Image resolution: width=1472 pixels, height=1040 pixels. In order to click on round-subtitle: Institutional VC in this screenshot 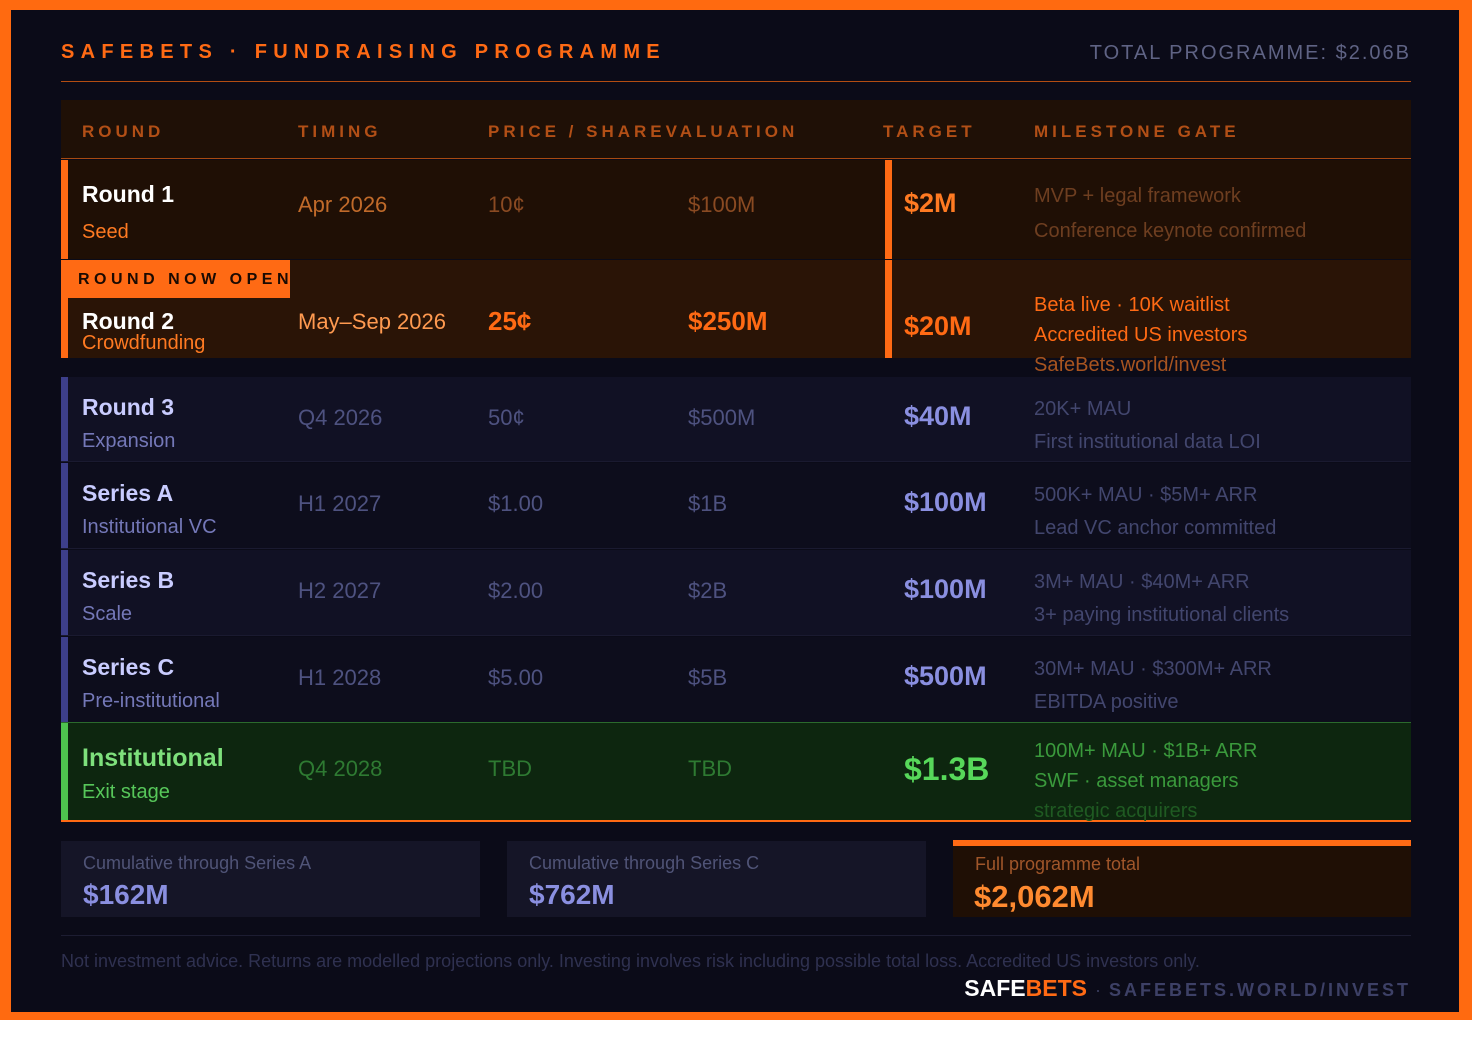, I will do `click(149, 527)`.